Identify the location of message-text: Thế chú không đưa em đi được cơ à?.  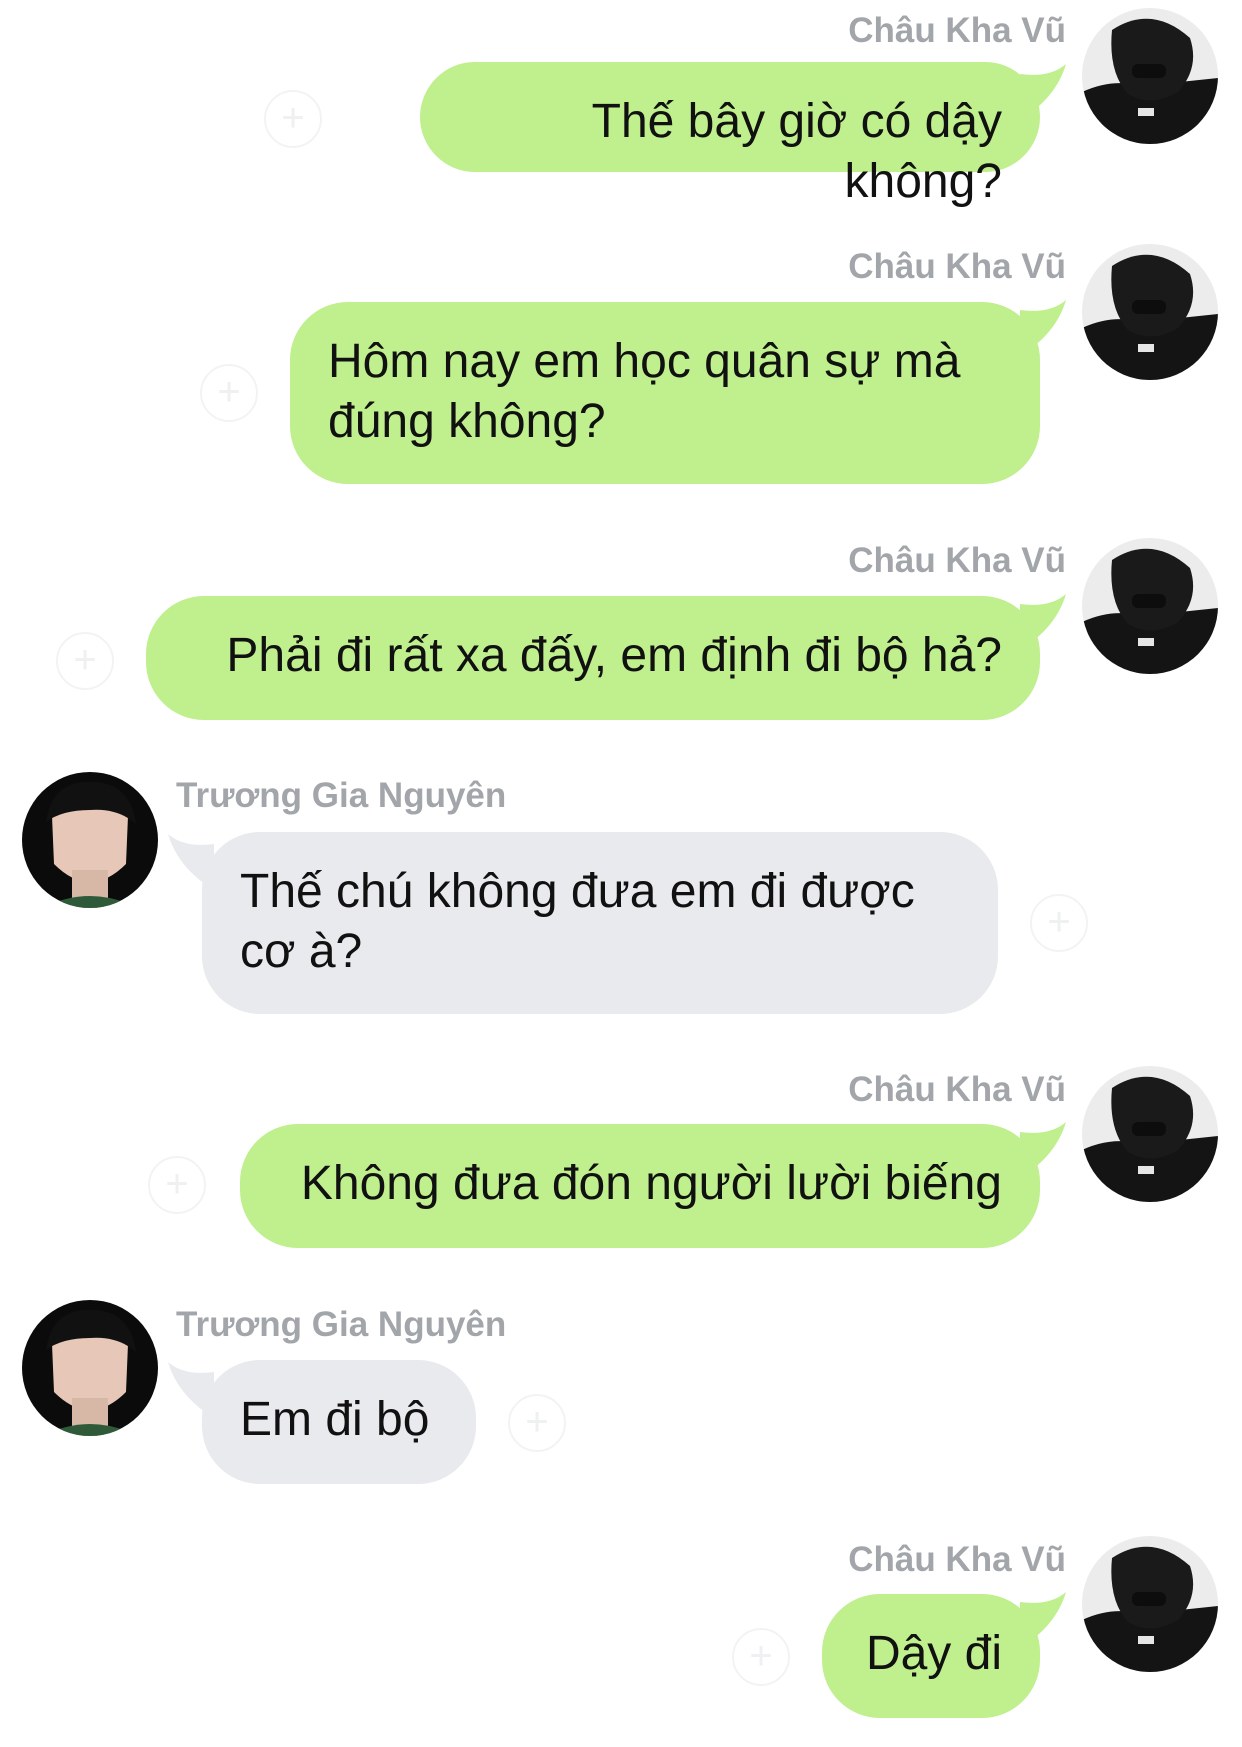
(584, 921).